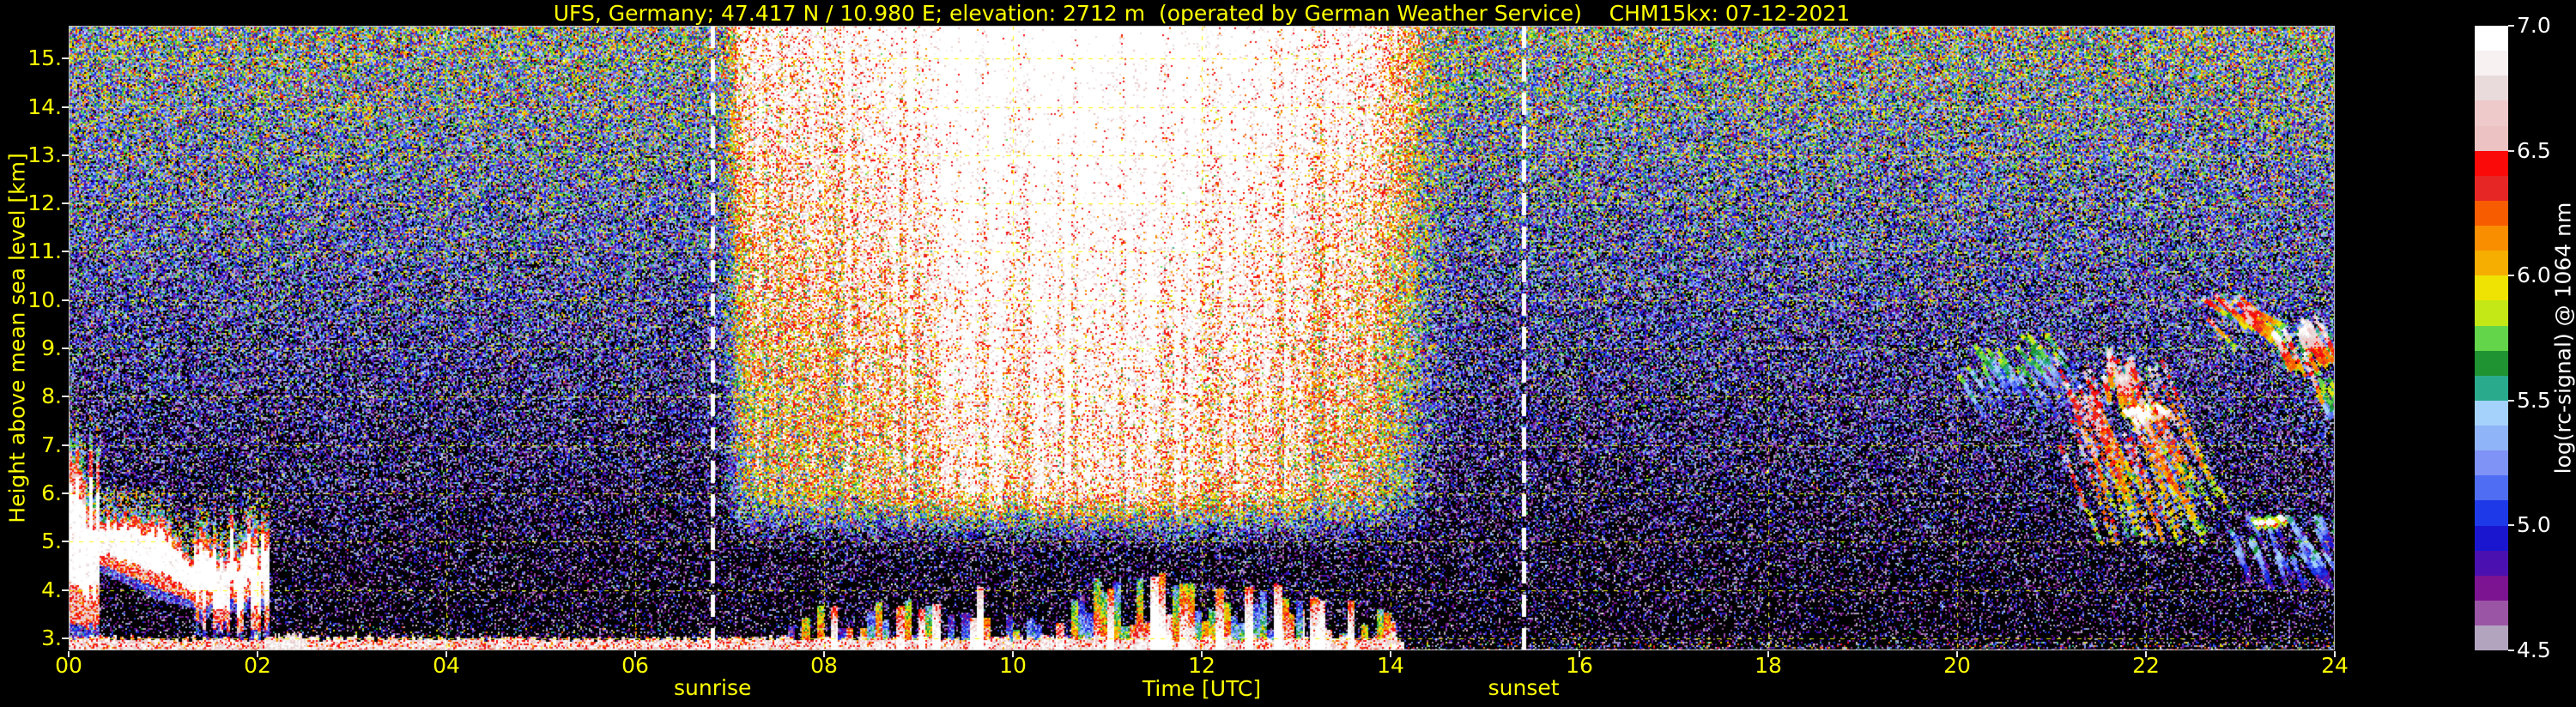 Image resolution: width=2576 pixels, height=707 pixels. What do you see at coordinates (1957, 666) in the screenshot?
I see `x-tick-label: 20` at bounding box center [1957, 666].